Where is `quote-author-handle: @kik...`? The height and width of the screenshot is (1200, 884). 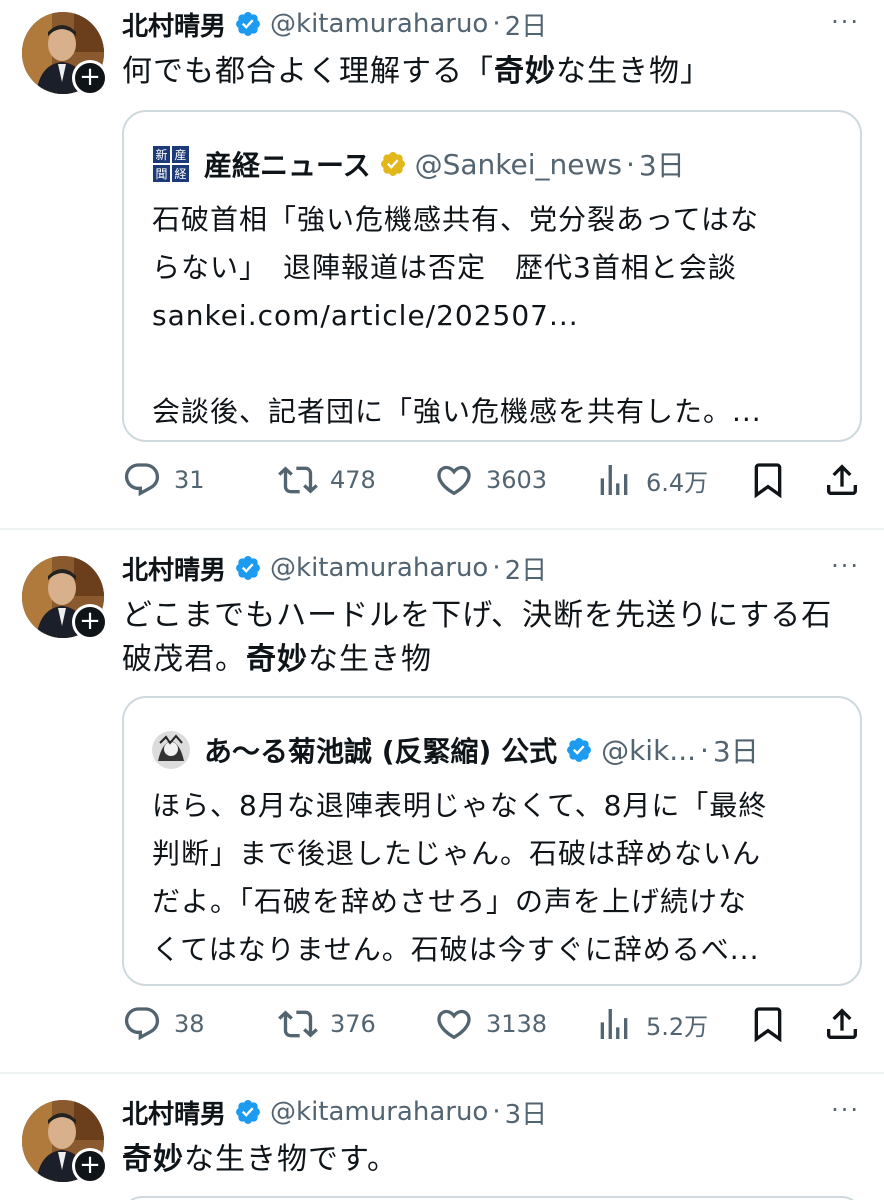
quote-author-handle: @kik... is located at coordinates (648, 750).